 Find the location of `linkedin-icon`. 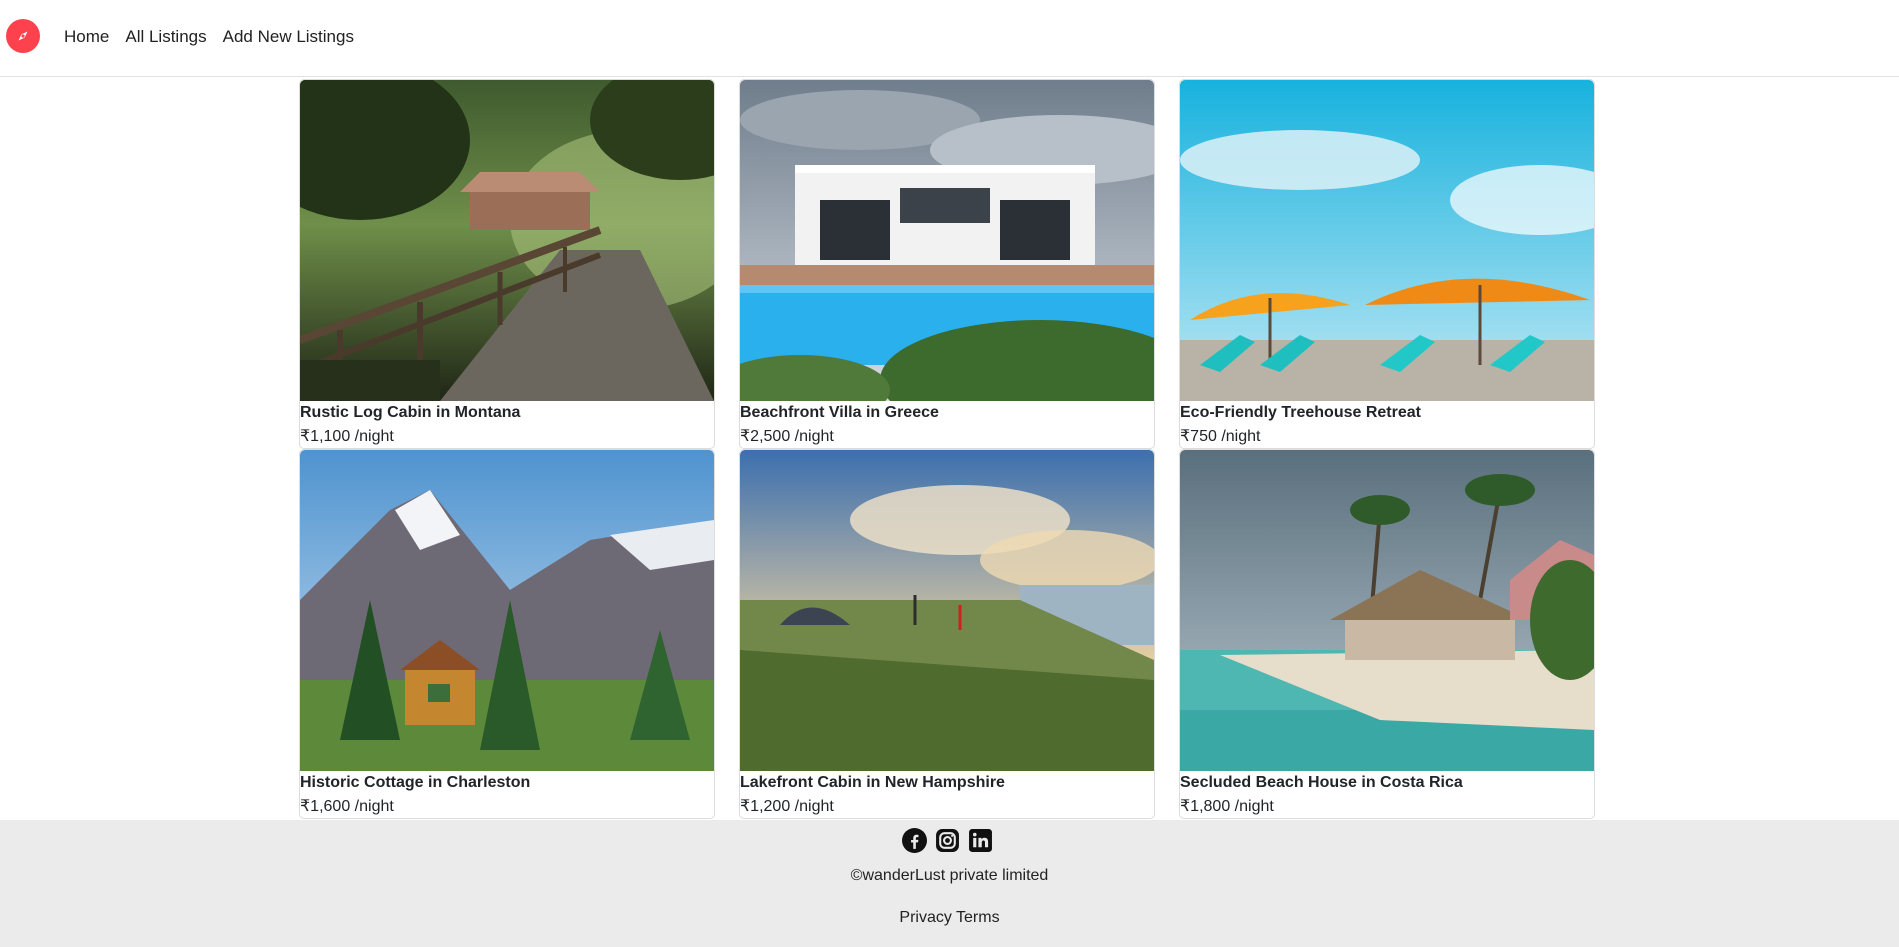

linkedin-icon is located at coordinates (980, 840).